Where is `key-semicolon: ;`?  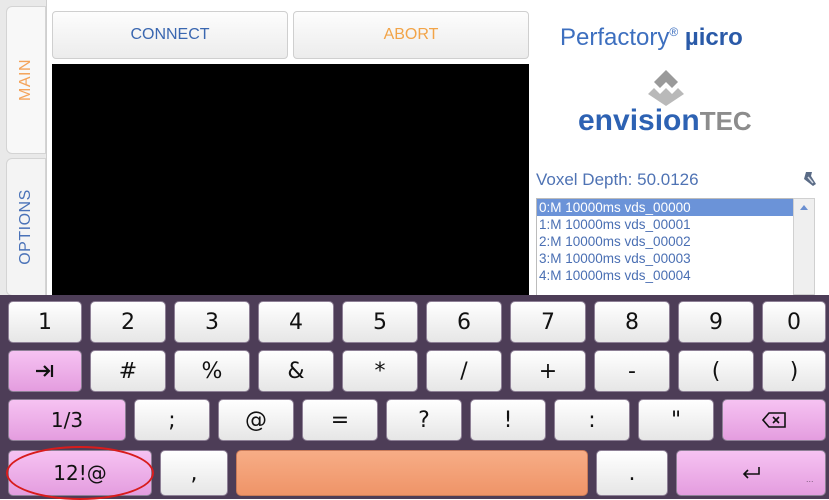
key-semicolon: ; is located at coordinates (172, 420).